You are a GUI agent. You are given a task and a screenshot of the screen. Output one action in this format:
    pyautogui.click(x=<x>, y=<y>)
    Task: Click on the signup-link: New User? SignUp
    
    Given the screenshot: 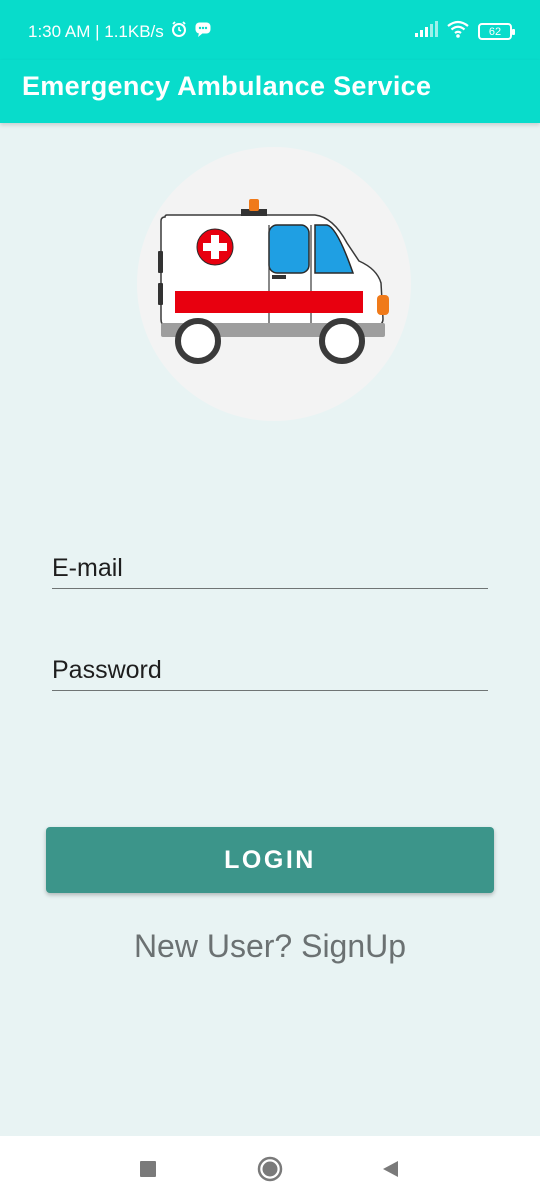 What is the action you would take?
    pyautogui.click(x=270, y=946)
    